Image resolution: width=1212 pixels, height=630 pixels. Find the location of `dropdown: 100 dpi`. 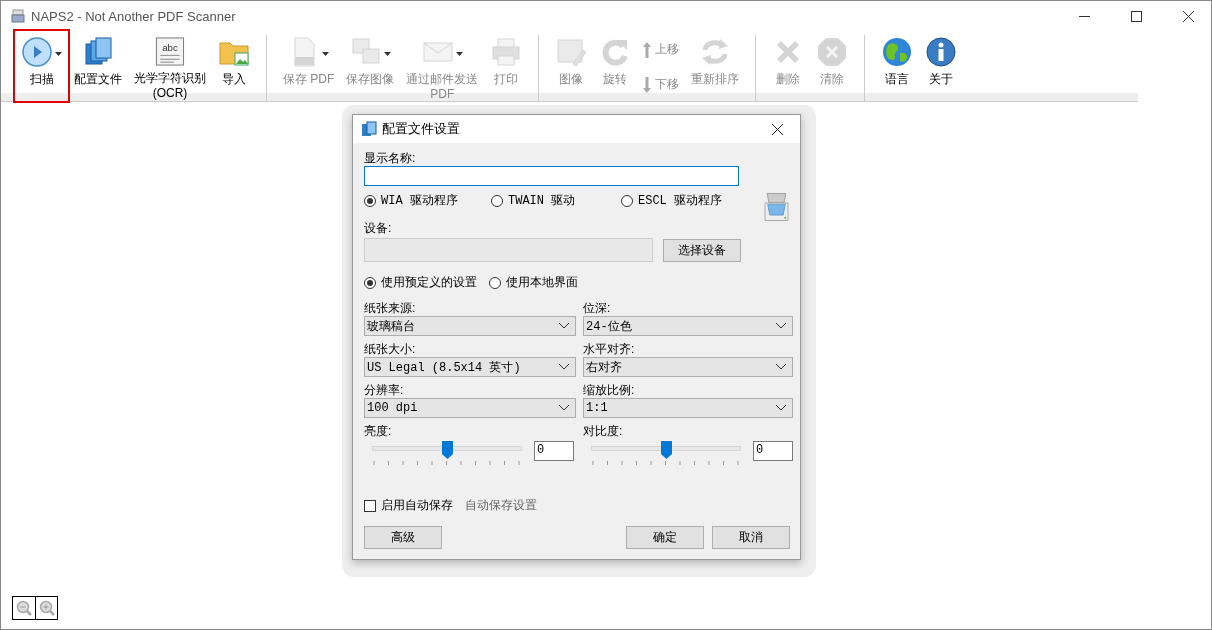

dropdown: 100 dpi is located at coordinates (470, 408).